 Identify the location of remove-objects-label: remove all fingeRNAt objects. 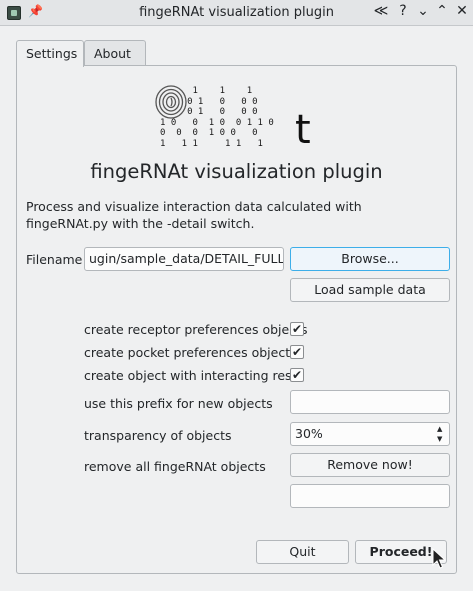
(175, 466).